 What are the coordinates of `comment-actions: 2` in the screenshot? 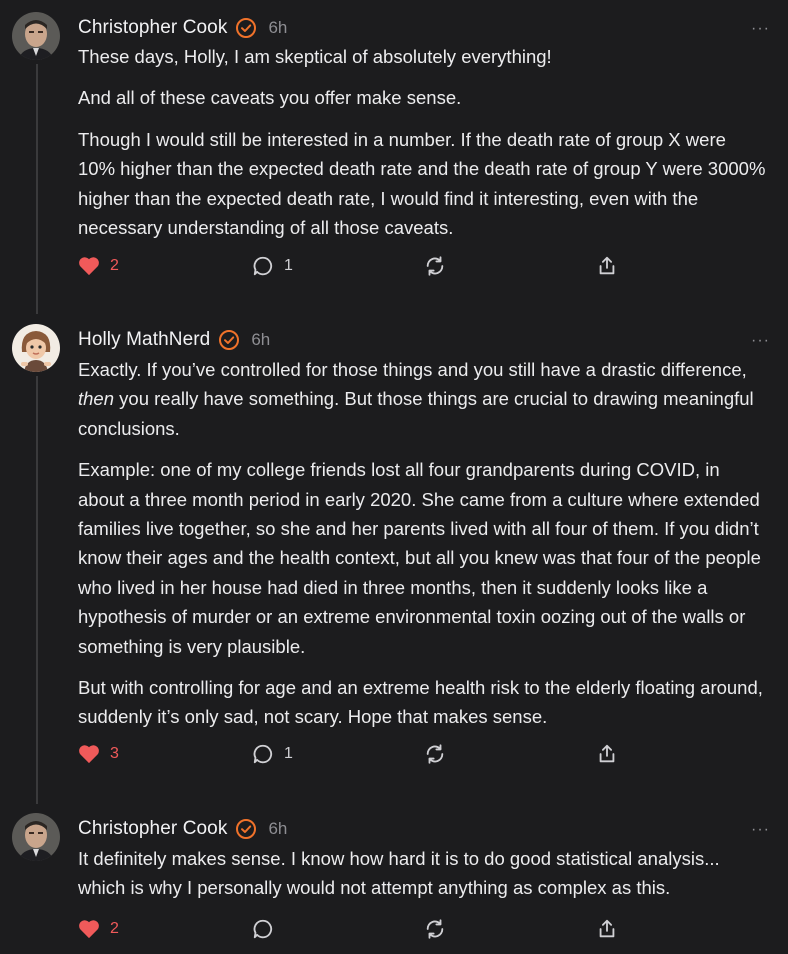 It's located at (358, 929).